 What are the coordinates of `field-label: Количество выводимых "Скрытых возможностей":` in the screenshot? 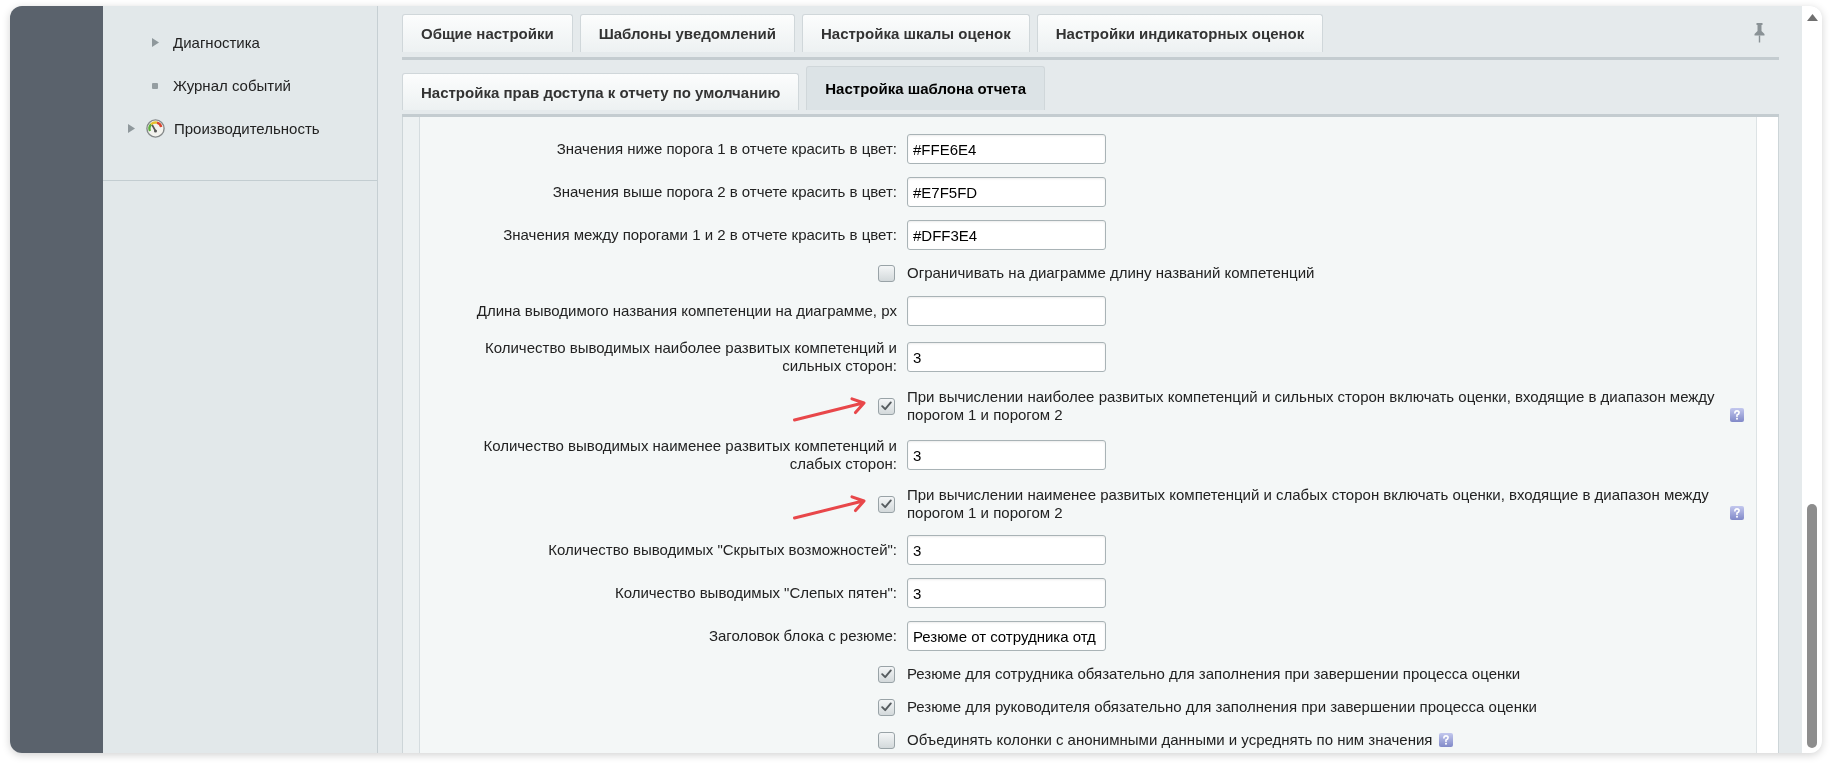 It's located at (722, 549).